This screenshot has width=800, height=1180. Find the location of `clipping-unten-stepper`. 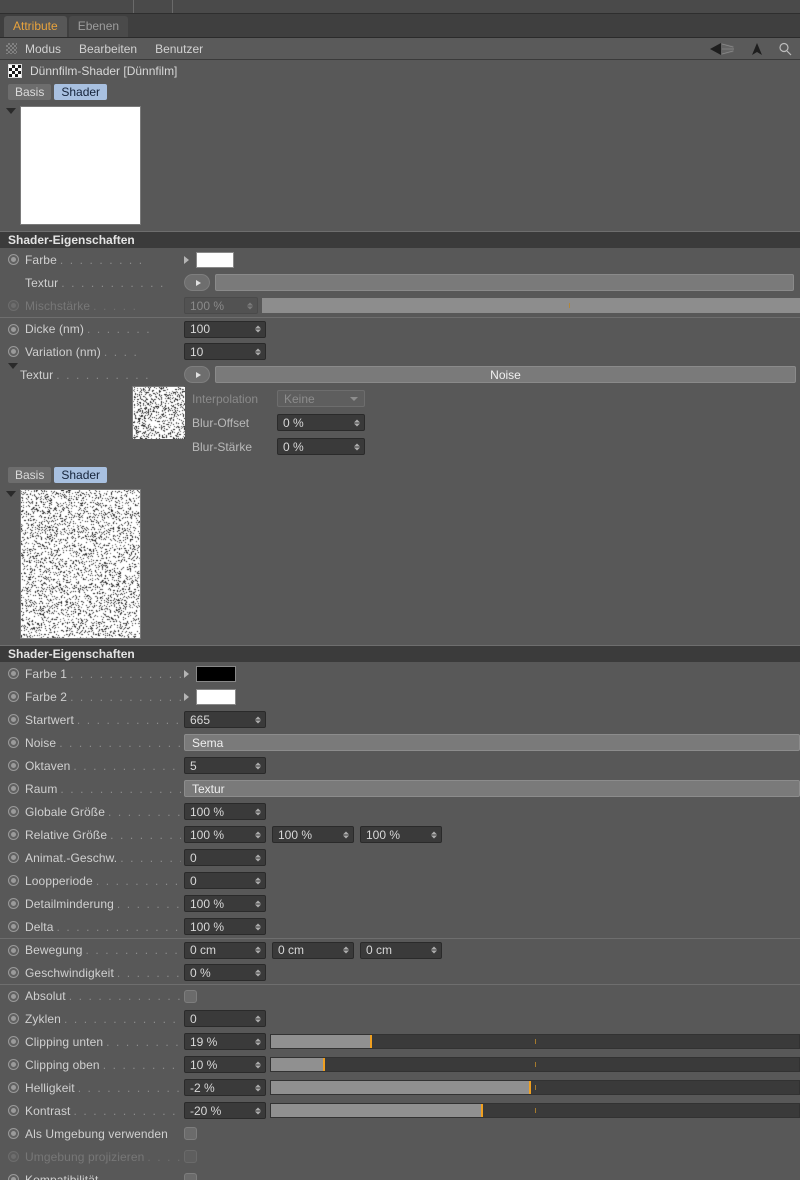

clipping-unten-stepper is located at coordinates (258, 1041).